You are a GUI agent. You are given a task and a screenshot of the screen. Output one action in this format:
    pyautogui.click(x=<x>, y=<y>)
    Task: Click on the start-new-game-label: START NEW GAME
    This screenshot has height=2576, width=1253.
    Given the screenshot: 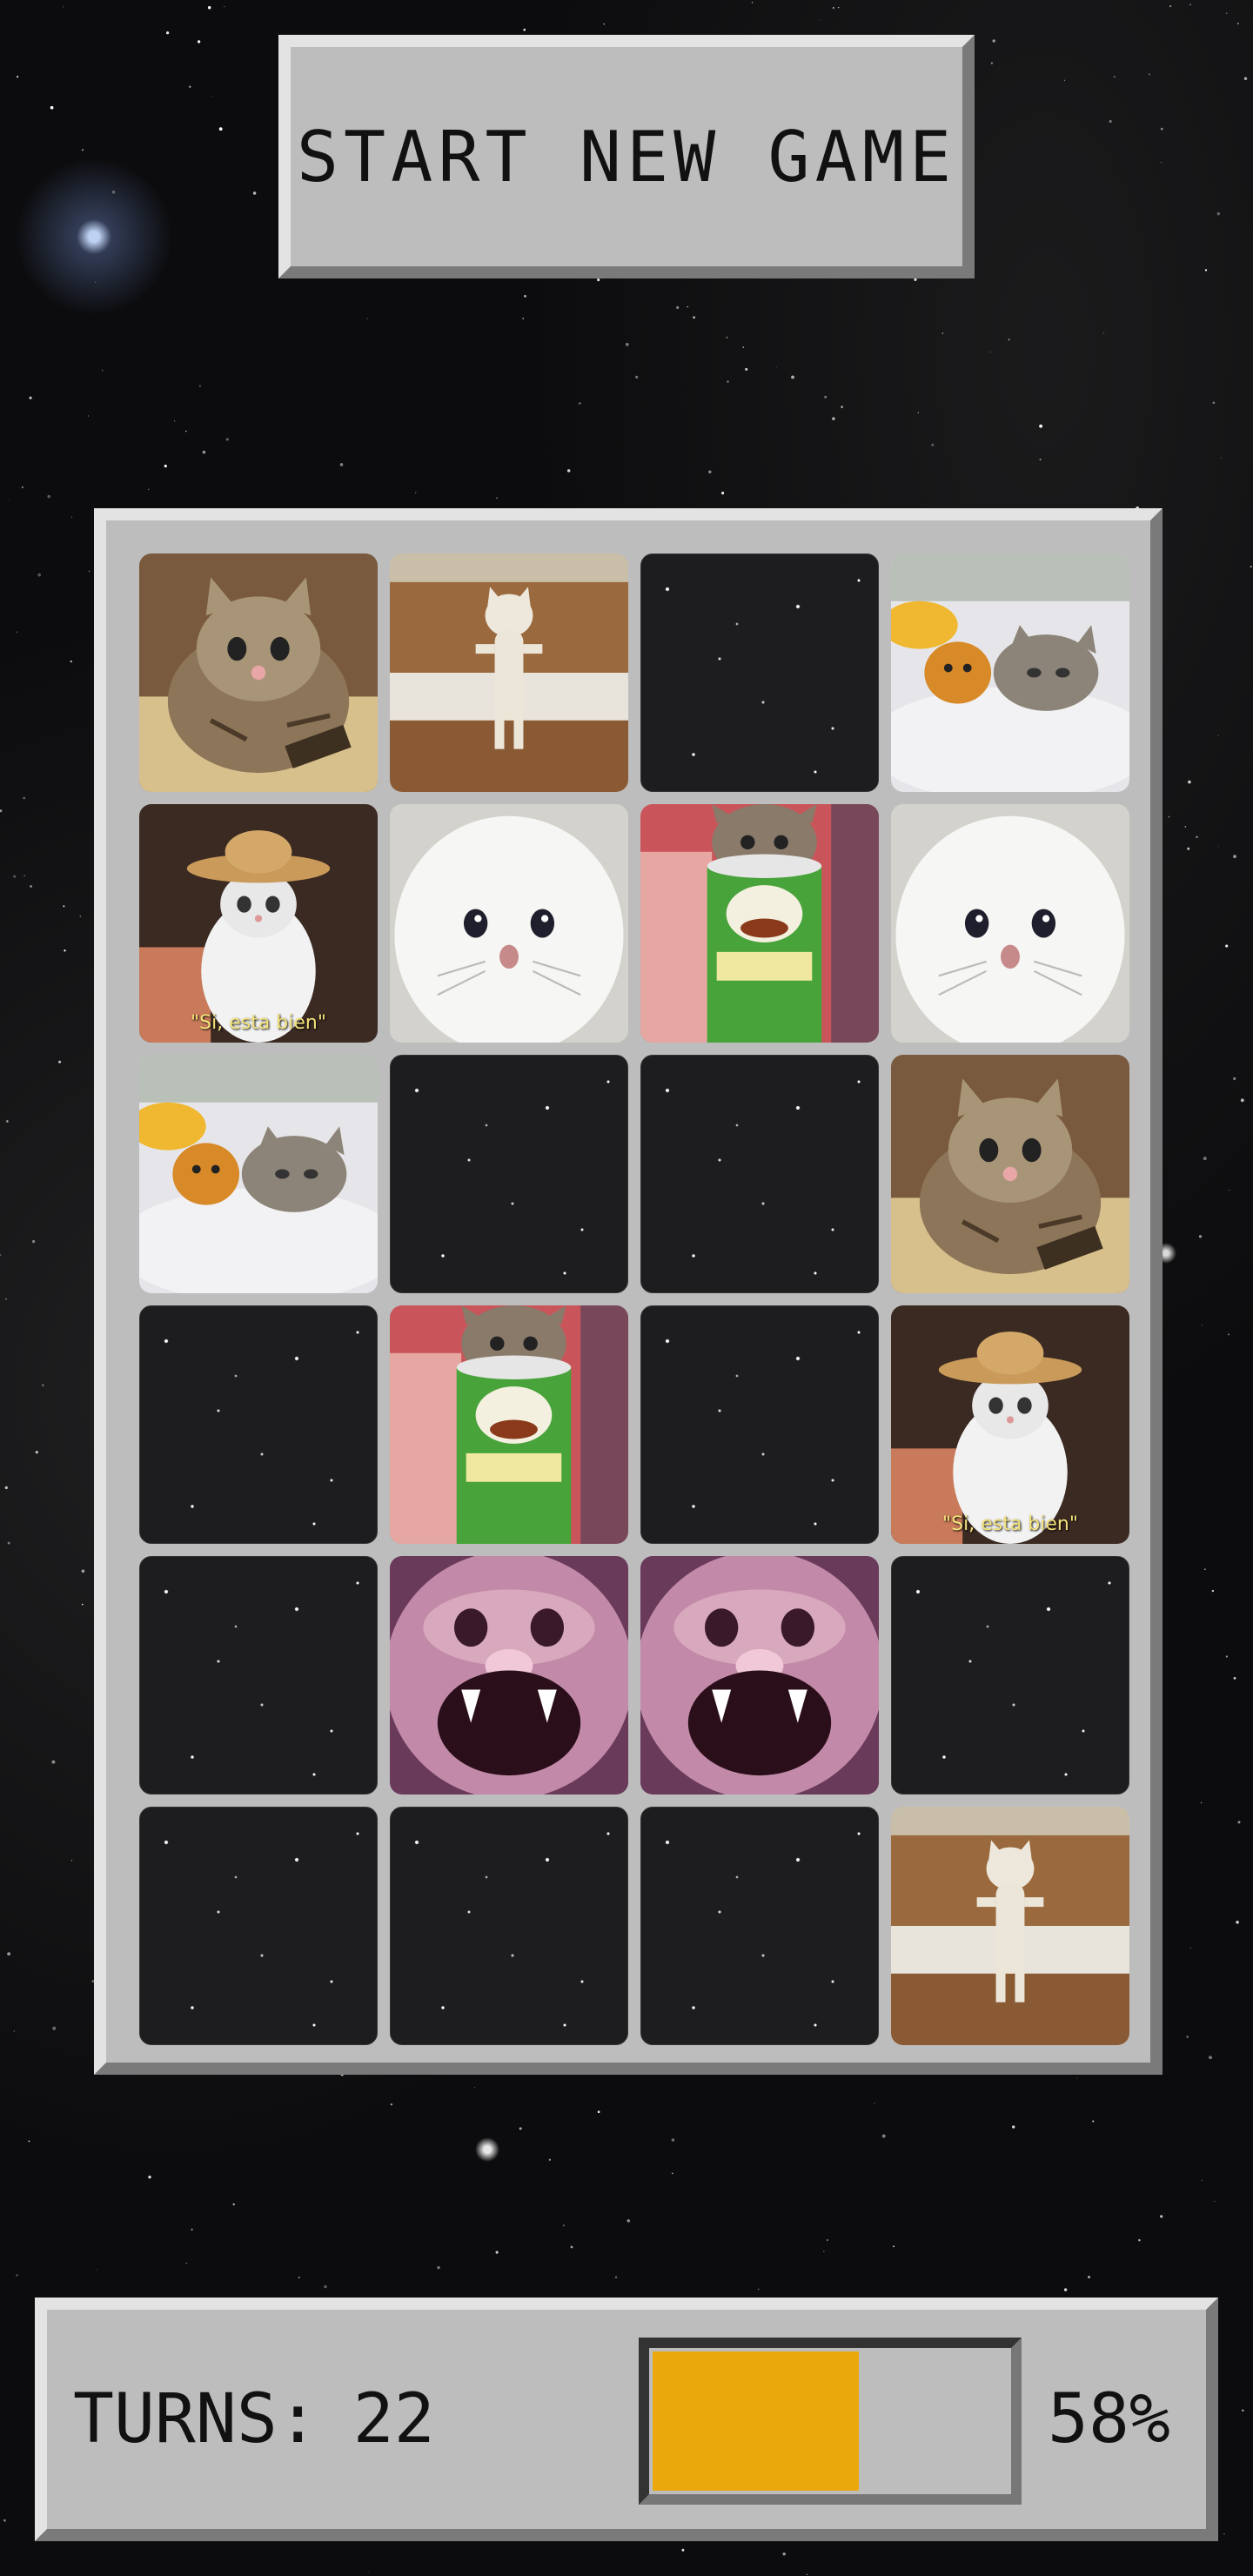 What is the action you would take?
    pyautogui.click(x=626, y=157)
    